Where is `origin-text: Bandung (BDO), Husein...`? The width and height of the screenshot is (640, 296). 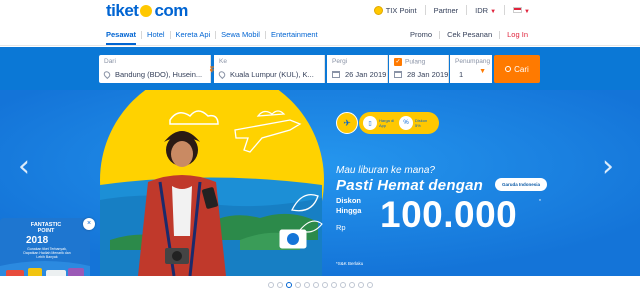 origin-text: Bandung (BDO), Husein... is located at coordinates (159, 74).